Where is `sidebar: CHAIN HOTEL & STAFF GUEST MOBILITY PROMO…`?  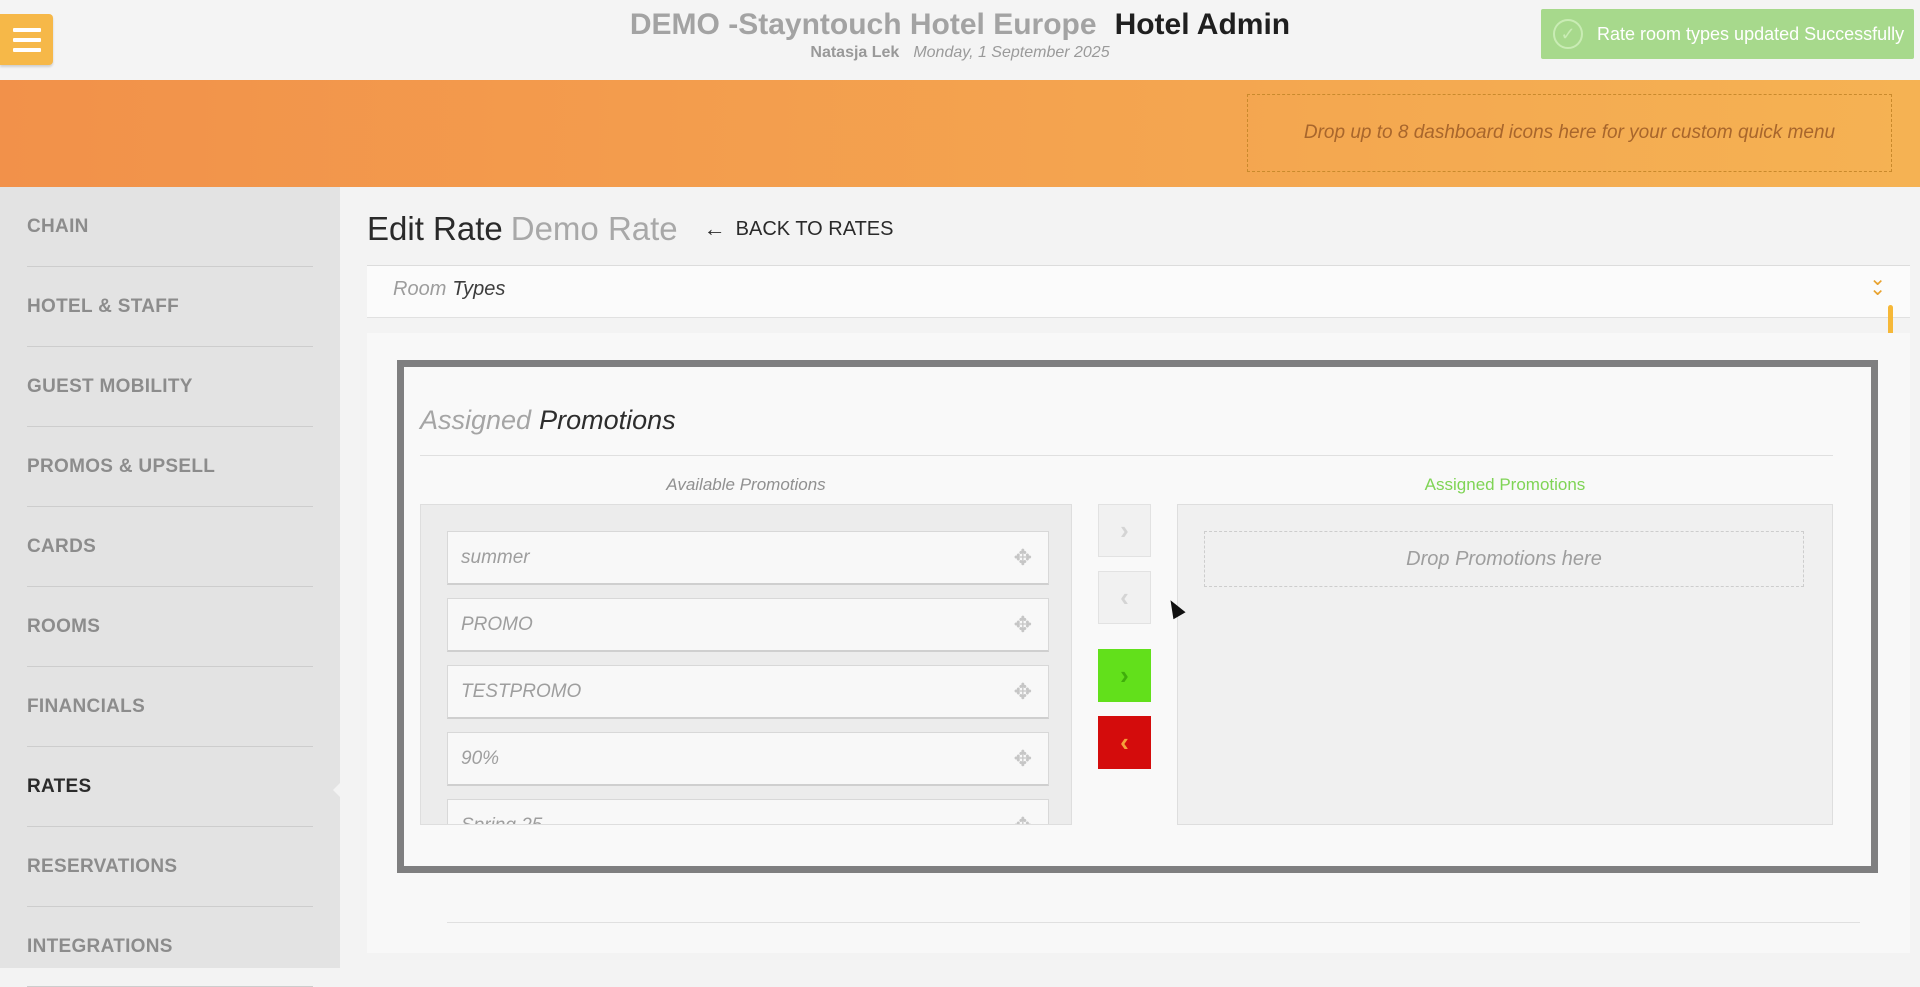 sidebar: CHAIN HOTEL & STAFF GUEST MOBILITY PROMO… is located at coordinates (173, 587).